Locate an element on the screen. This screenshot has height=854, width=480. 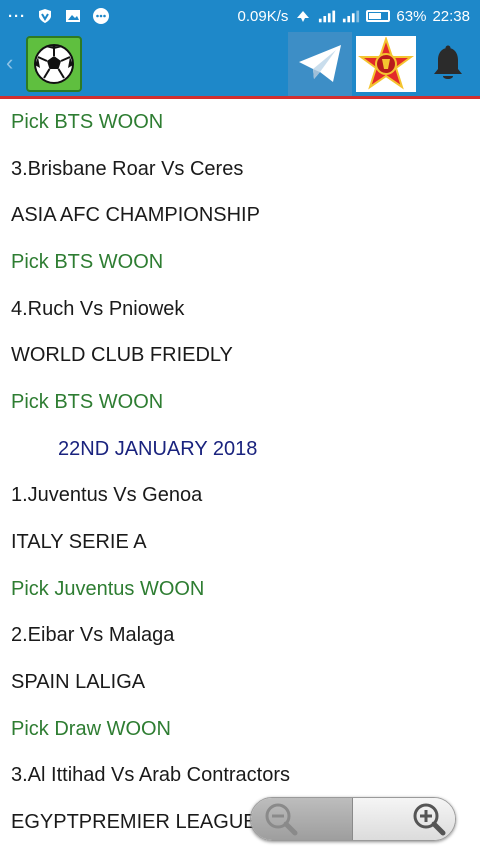
list-item-match: 1.Juventus Vs Genoa is located at coordinates (107, 495).